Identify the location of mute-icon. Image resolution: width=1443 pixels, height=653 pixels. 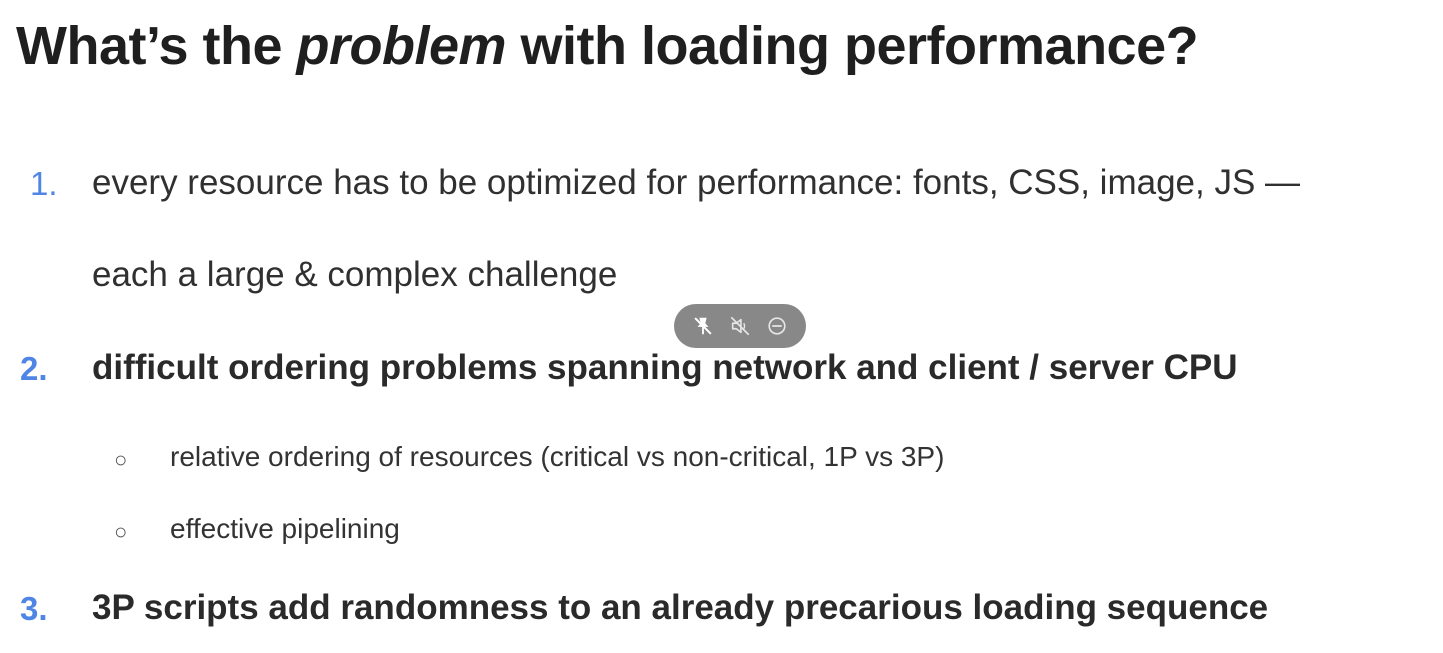
(740, 326).